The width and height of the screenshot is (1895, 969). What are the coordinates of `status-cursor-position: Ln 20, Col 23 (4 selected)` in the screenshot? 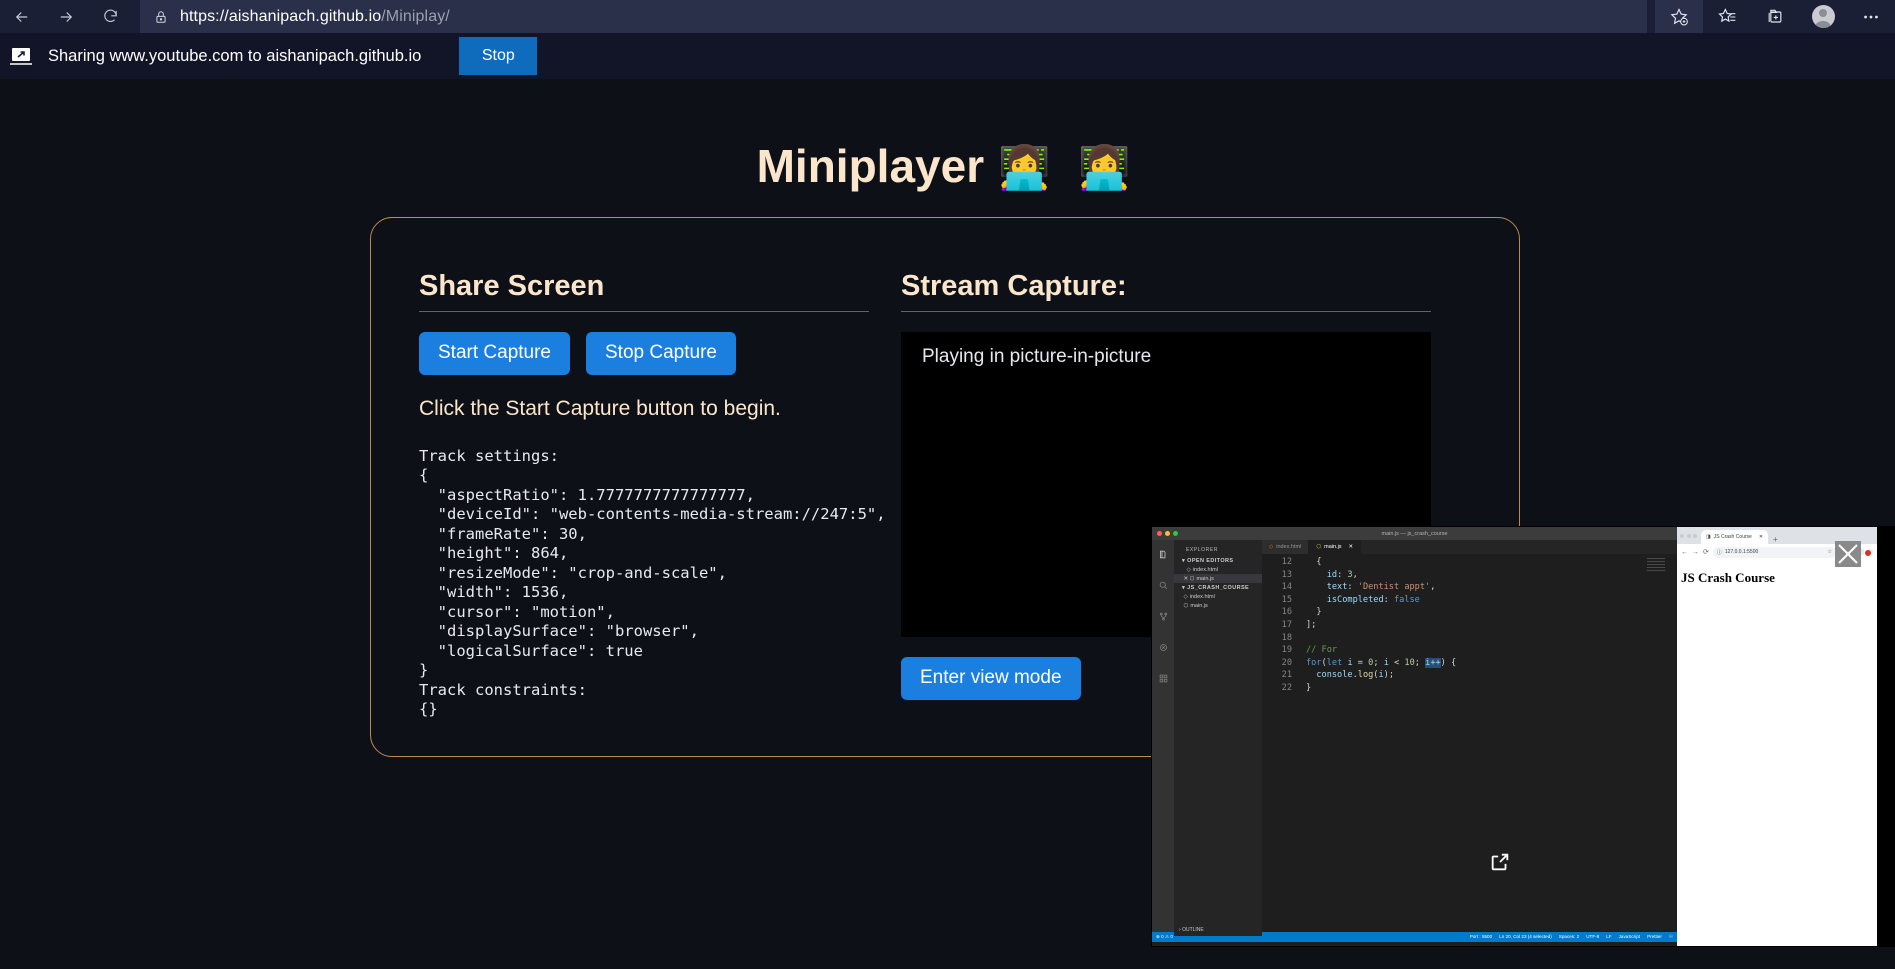 It's located at (1525, 937).